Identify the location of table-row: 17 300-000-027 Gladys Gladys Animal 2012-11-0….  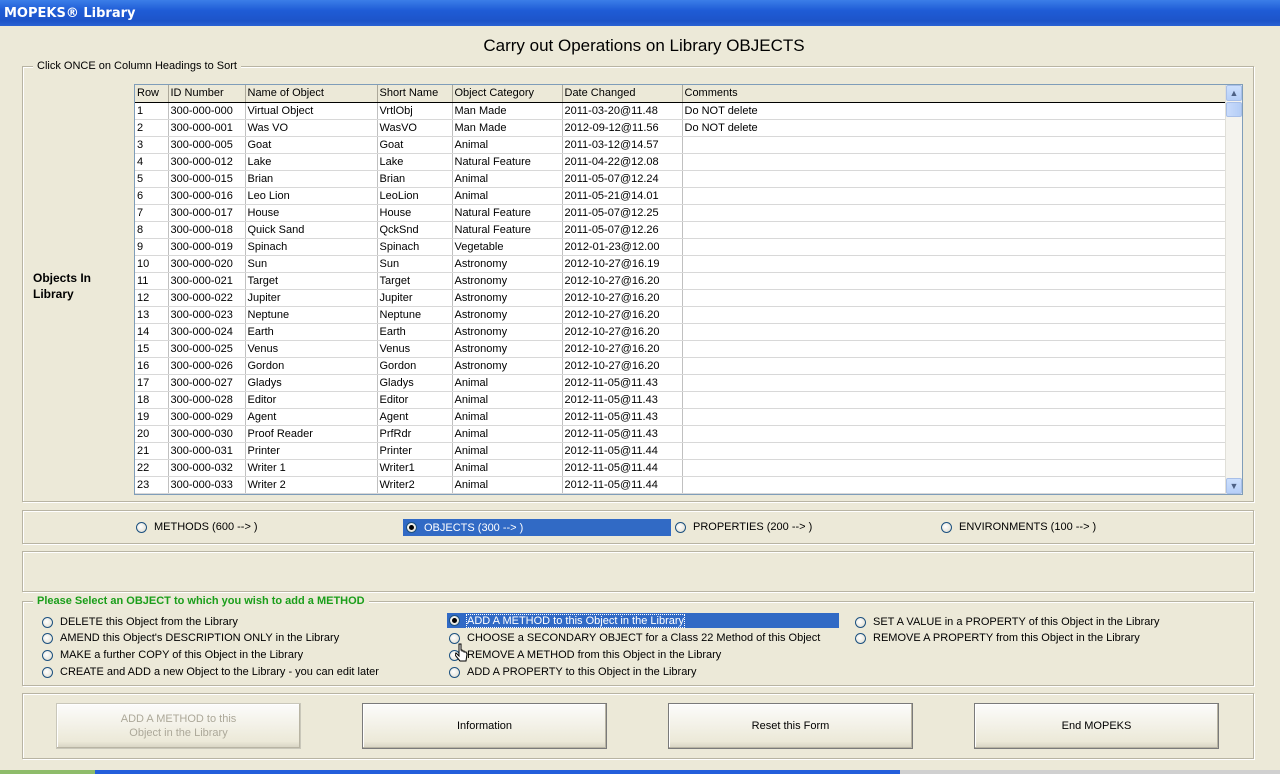
(681, 383).